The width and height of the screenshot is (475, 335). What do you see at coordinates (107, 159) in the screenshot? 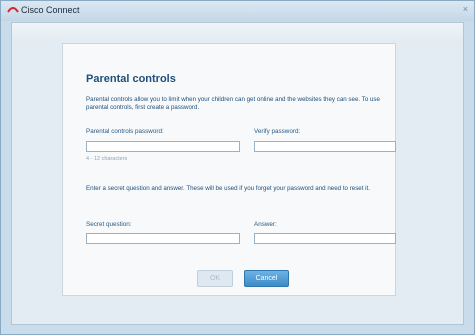
I see `password-hint: 4 - 12 characters` at bounding box center [107, 159].